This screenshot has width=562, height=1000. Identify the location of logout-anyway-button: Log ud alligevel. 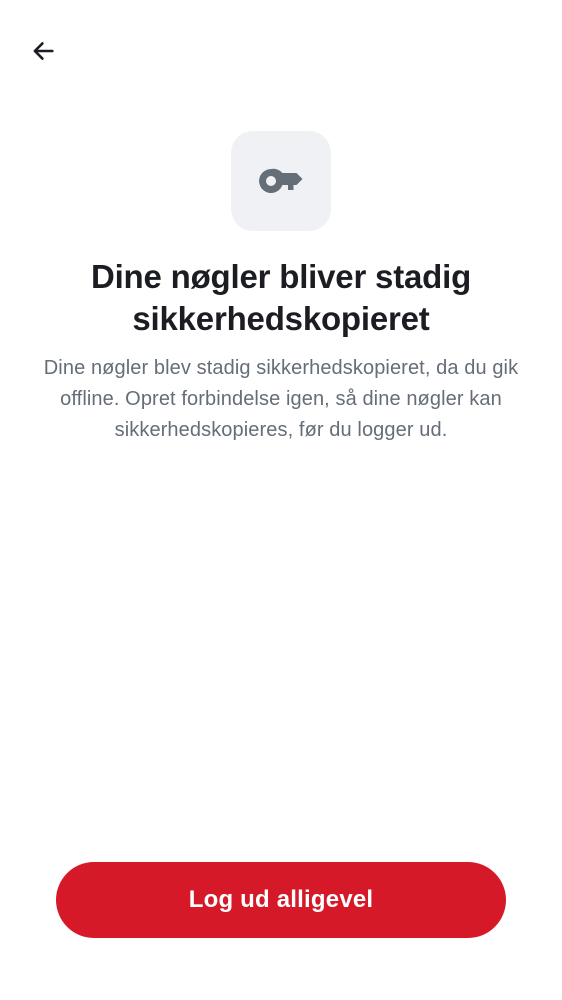
(281, 900).